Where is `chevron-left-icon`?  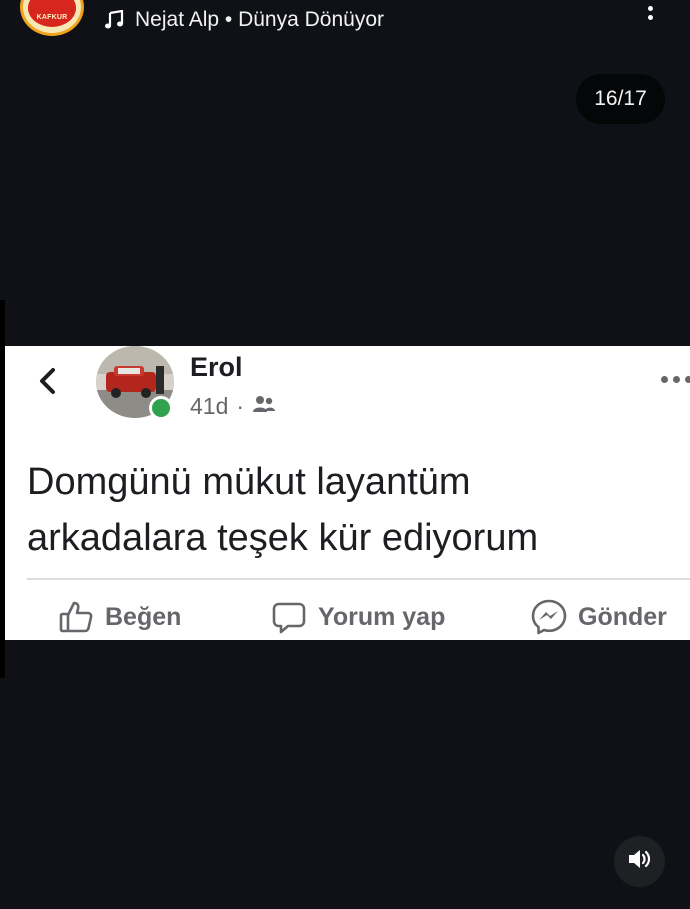
chevron-left-icon is located at coordinates (47, 381).